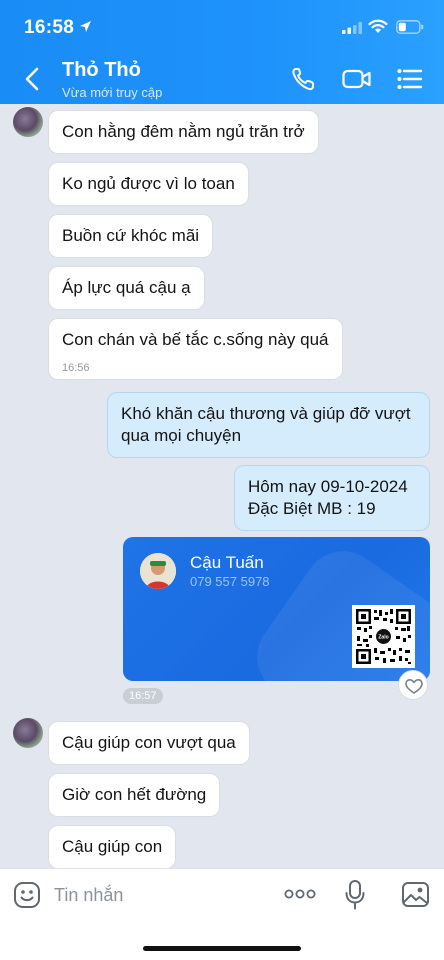 The width and height of the screenshot is (444, 960). What do you see at coordinates (355, 895) in the screenshot?
I see `microphone-icon` at bounding box center [355, 895].